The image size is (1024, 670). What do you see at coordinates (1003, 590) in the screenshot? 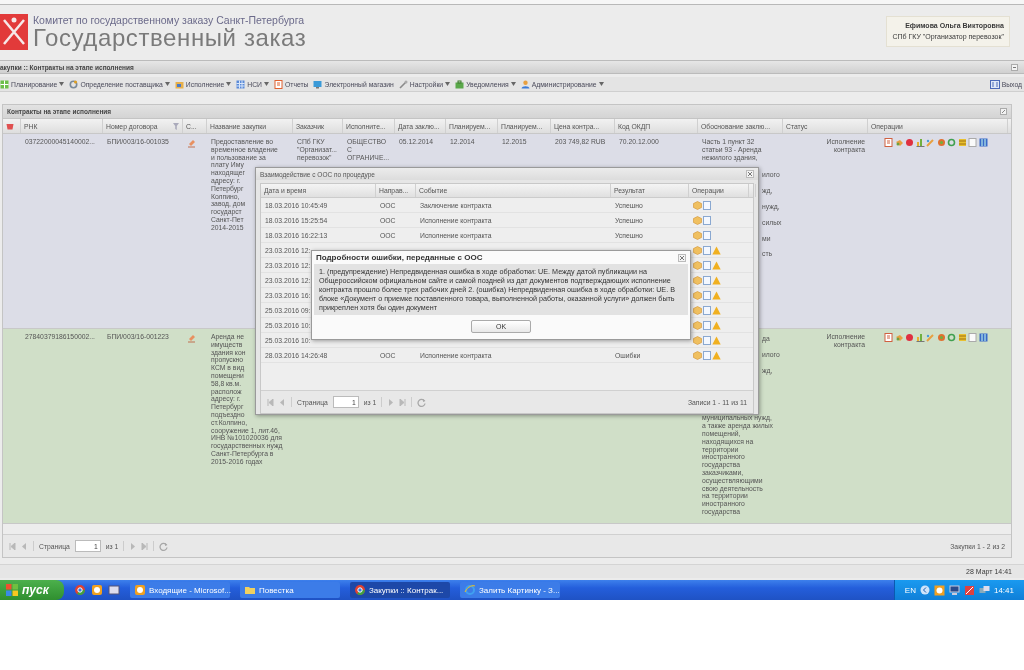
I see `clock: 14:41` at bounding box center [1003, 590].